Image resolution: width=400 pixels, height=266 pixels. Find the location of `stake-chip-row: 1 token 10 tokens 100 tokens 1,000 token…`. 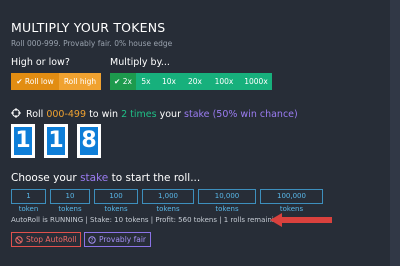

stake-chip-row: 1 token 10 tokens 100 tokens 1,000 token… is located at coordinates (167, 201).